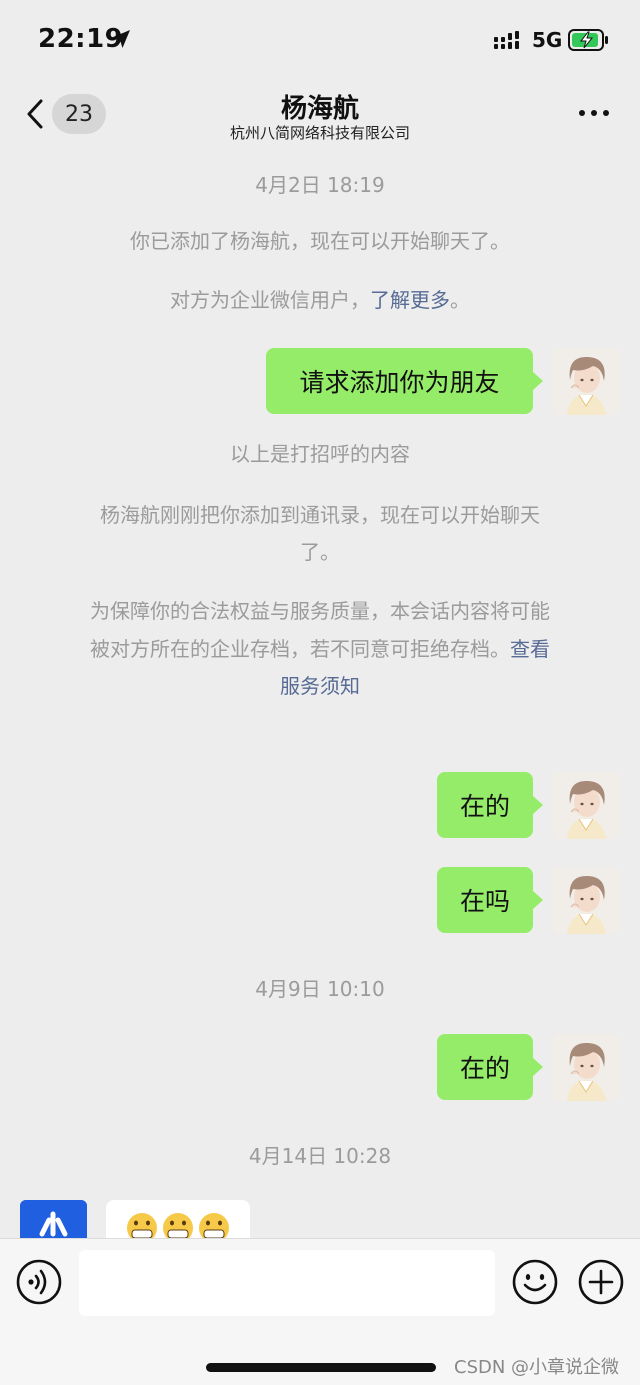 This screenshot has width=640, height=1385. What do you see at coordinates (530, 649) in the screenshot?
I see `view-service-notice-link: 查看` at bounding box center [530, 649].